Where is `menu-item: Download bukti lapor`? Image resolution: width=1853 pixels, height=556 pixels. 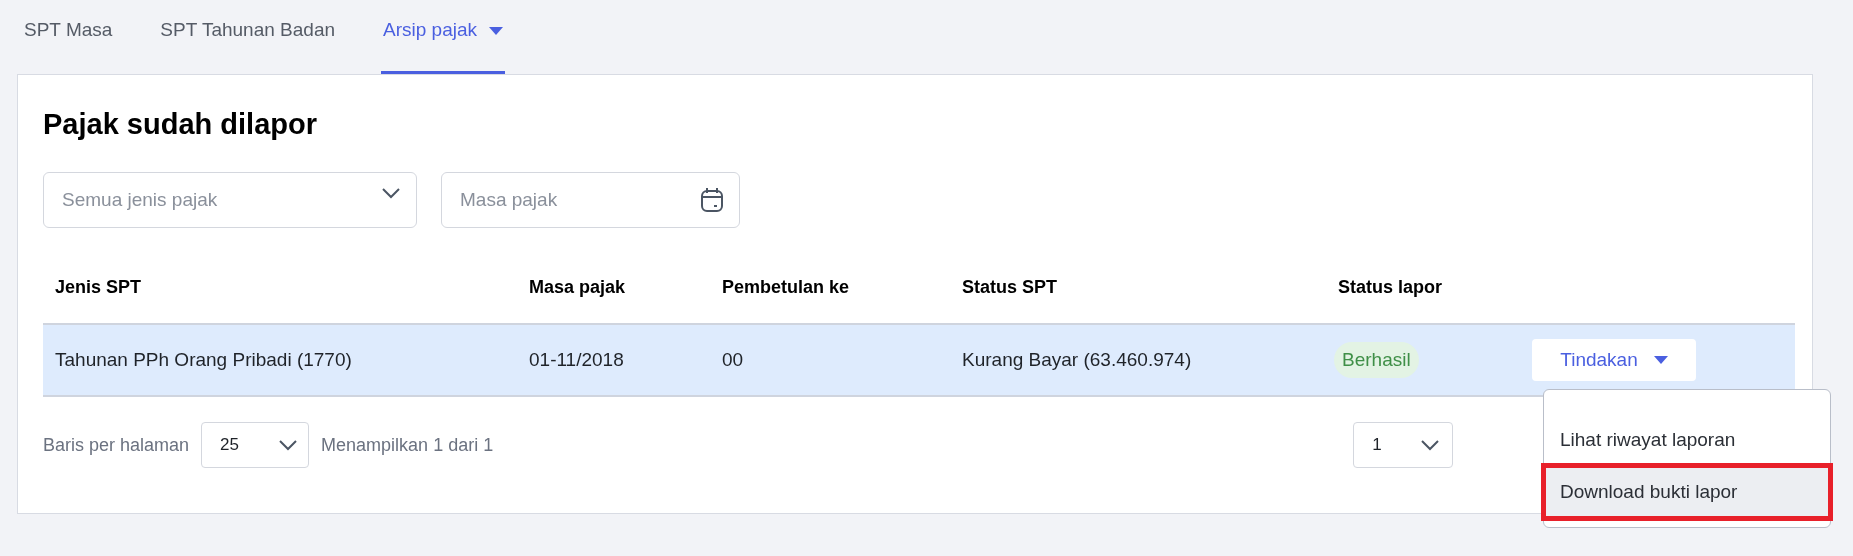
menu-item: Download bukti lapor is located at coordinates (1687, 492).